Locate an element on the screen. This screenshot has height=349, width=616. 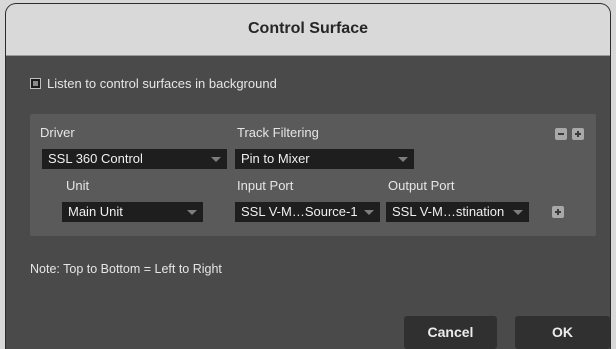
unit-label: Unit is located at coordinates (78, 185).